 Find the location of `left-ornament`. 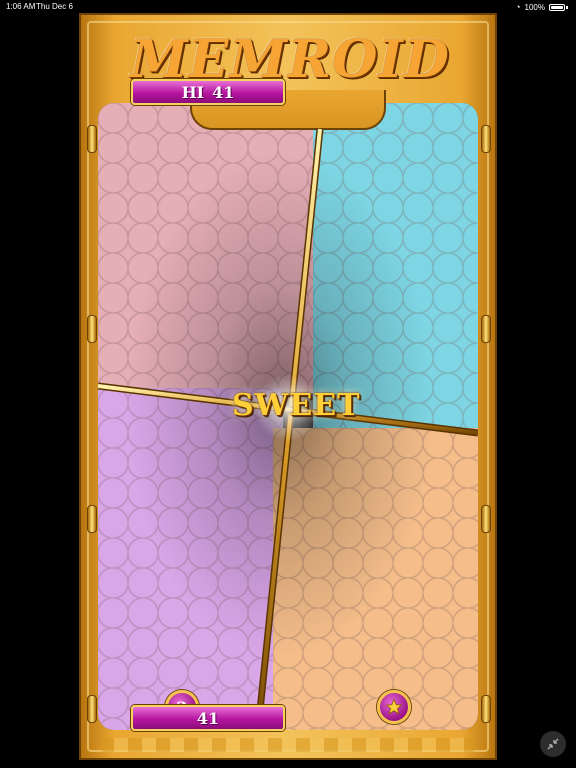

left-ornament is located at coordinates (91, 425).